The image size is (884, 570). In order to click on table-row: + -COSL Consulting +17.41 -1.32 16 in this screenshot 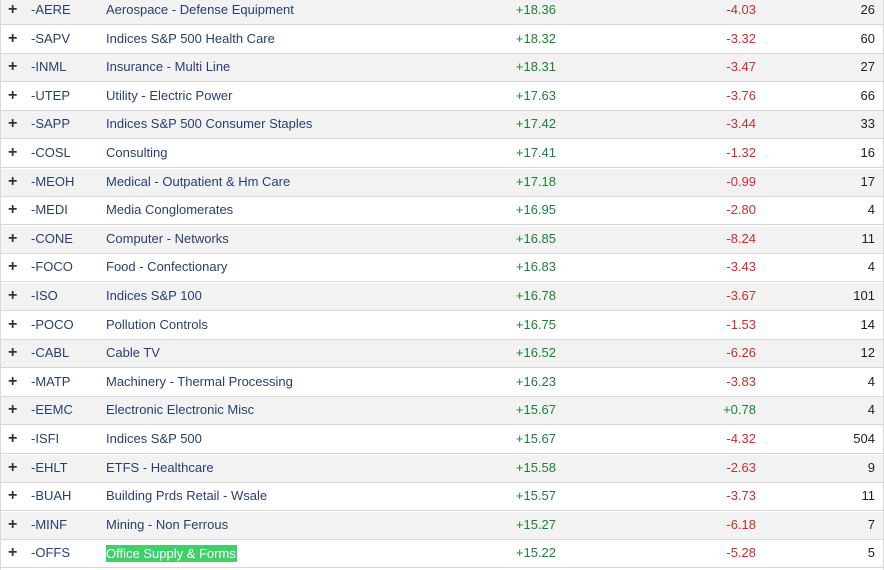, I will do `click(442, 154)`.